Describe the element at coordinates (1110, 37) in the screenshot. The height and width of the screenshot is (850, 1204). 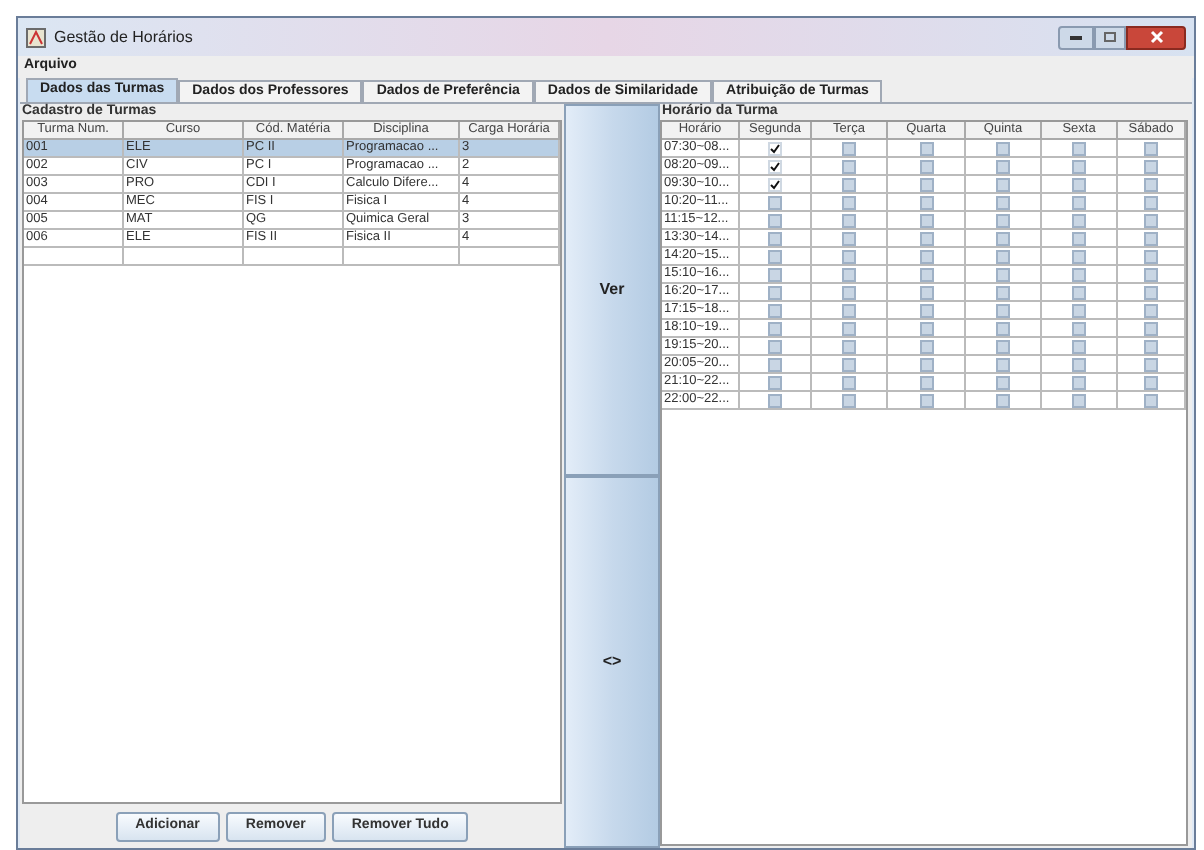
I see `maximize-button` at that location.